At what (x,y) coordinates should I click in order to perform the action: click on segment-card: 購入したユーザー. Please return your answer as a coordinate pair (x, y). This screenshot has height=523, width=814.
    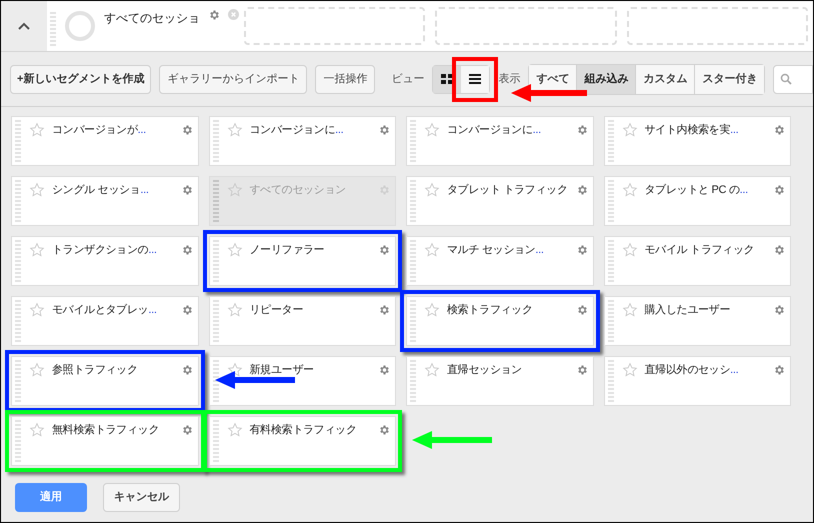
    Looking at the image, I should click on (697, 321).